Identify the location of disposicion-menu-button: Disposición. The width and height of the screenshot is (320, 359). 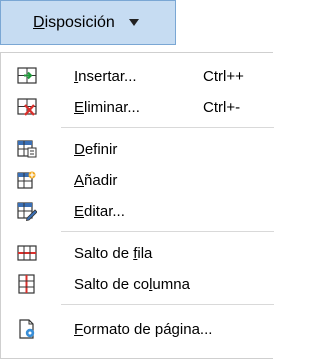
(88, 22).